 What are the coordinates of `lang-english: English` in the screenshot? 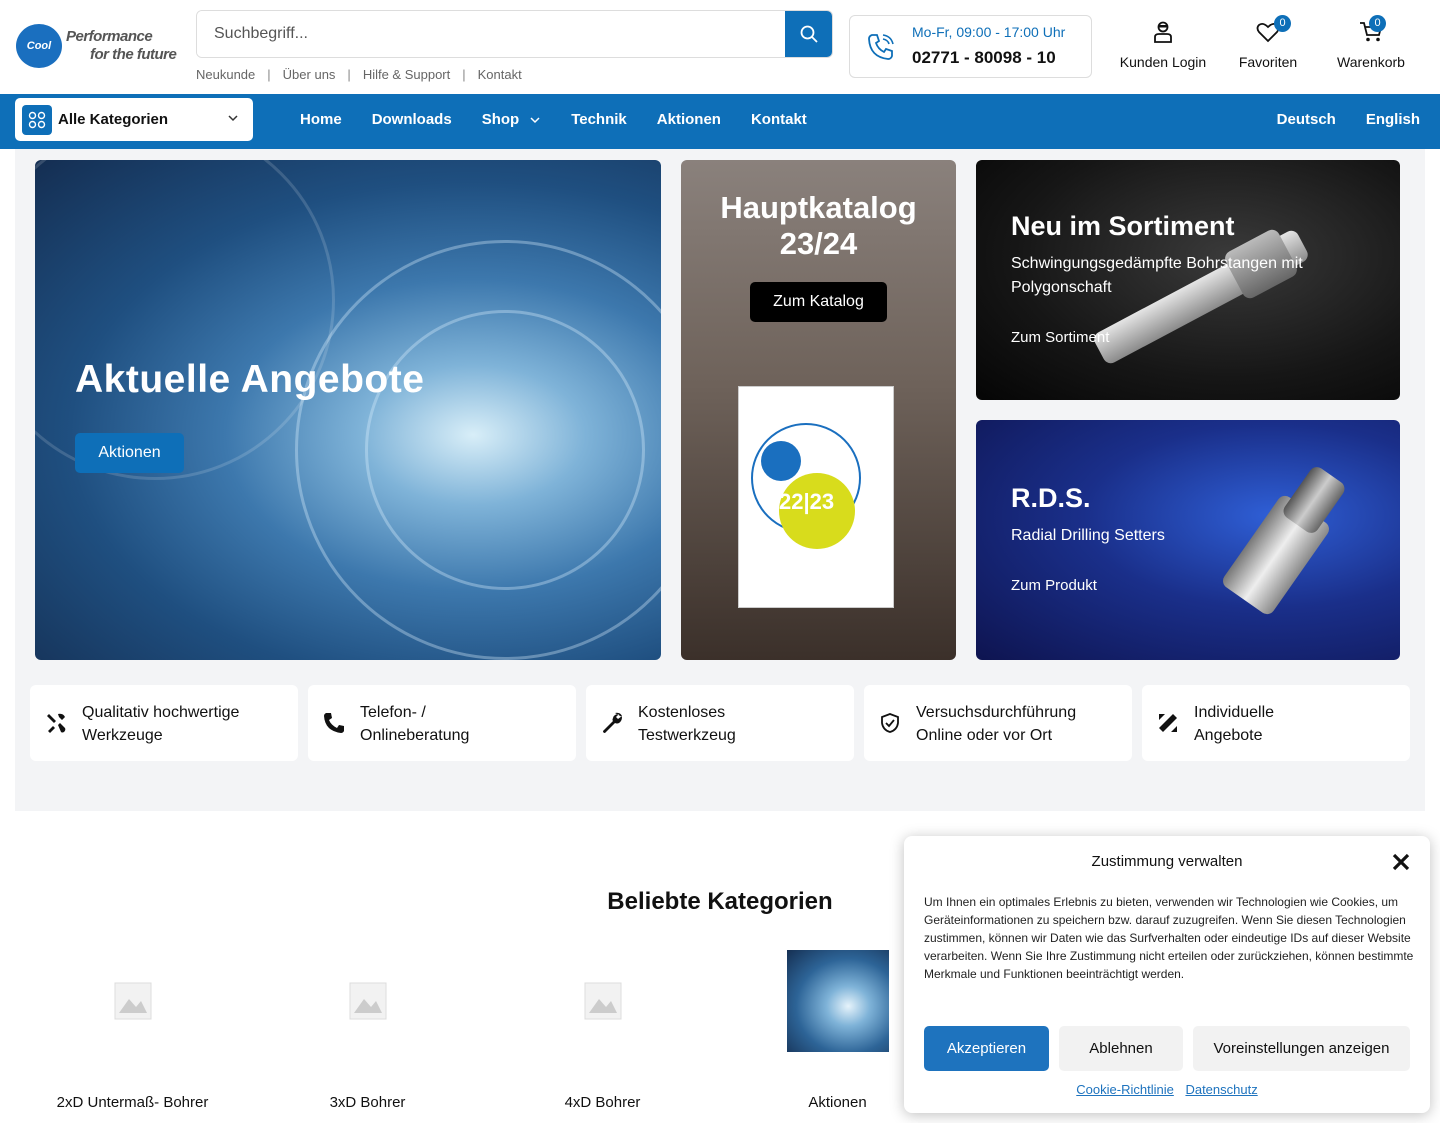 It's located at (1393, 119).